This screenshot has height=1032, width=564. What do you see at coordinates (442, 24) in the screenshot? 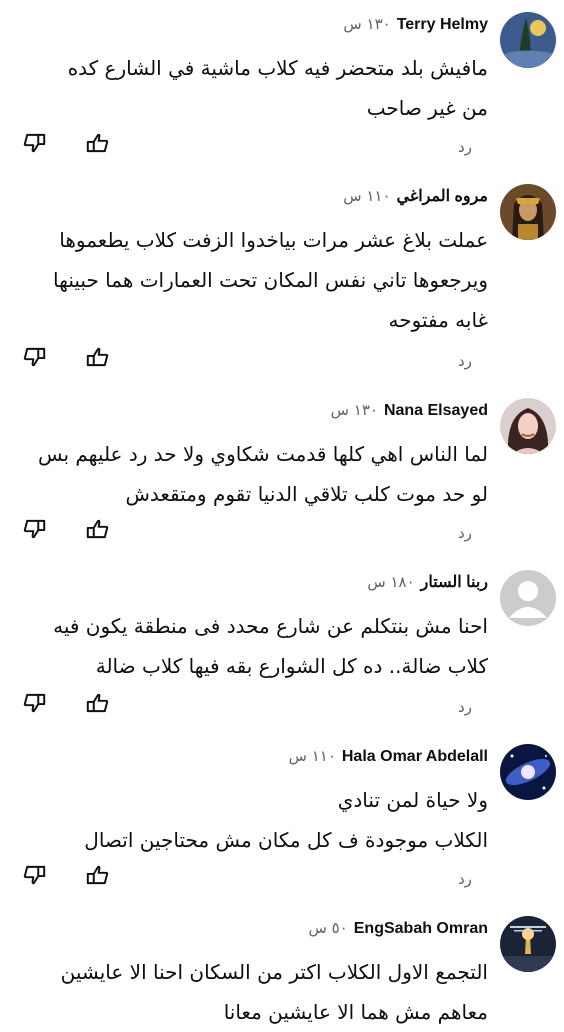
I see `author-name: Terry Helmy` at bounding box center [442, 24].